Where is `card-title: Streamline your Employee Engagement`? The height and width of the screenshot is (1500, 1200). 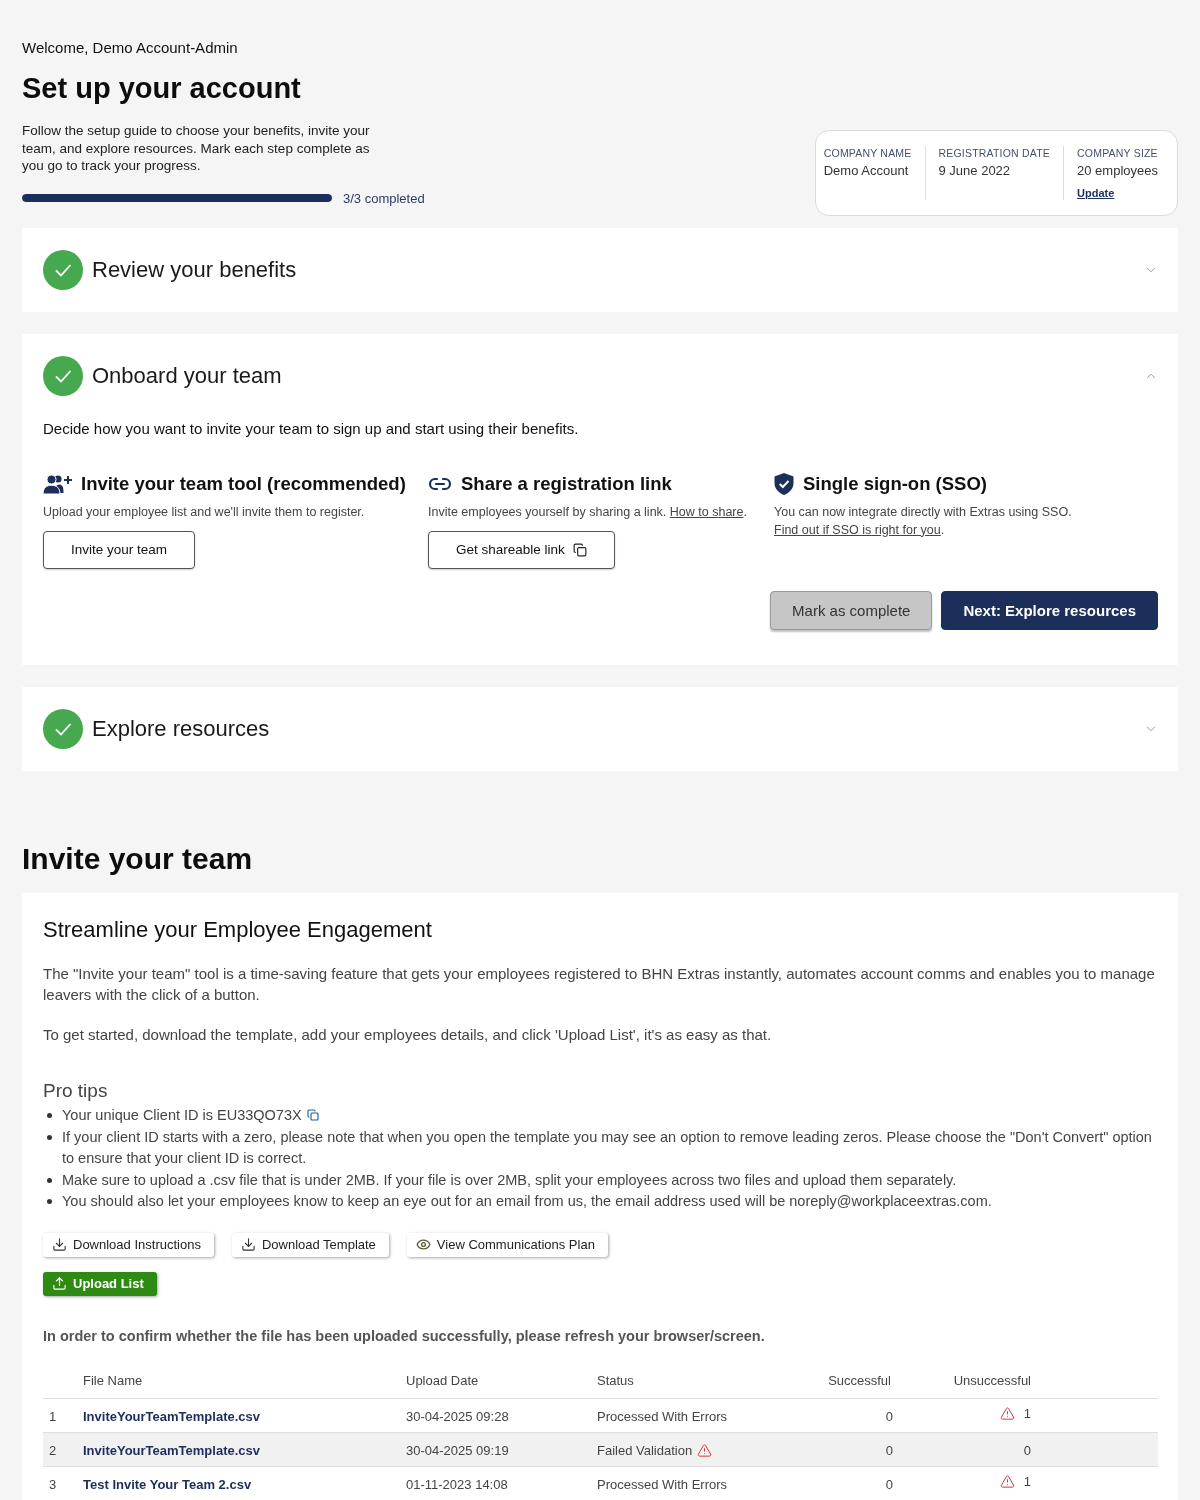
card-title: Streamline your Employee Engagement is located at coordinates (238, 929).